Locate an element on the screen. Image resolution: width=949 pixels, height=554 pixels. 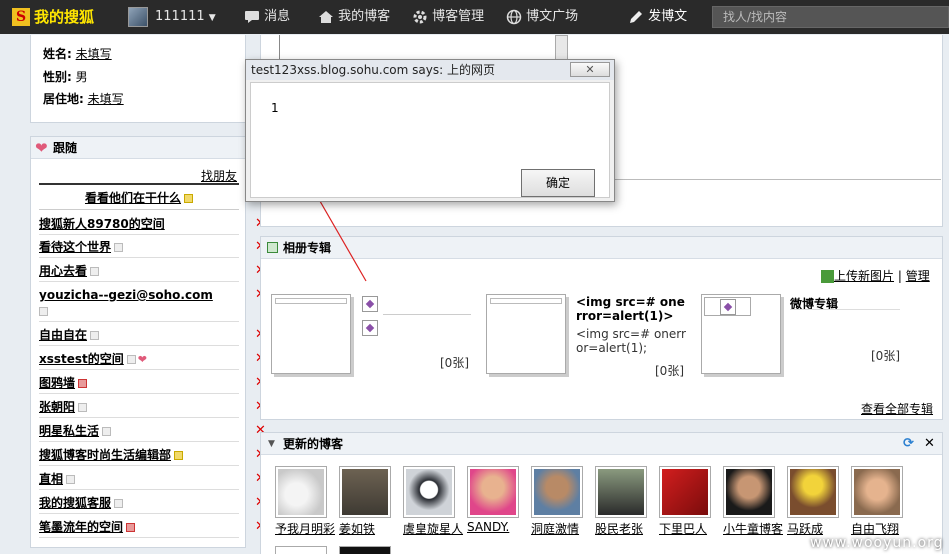
dialog-title: test123xss.blog.sohu.com says: 上的网页 is located at coordinates (430, 70).